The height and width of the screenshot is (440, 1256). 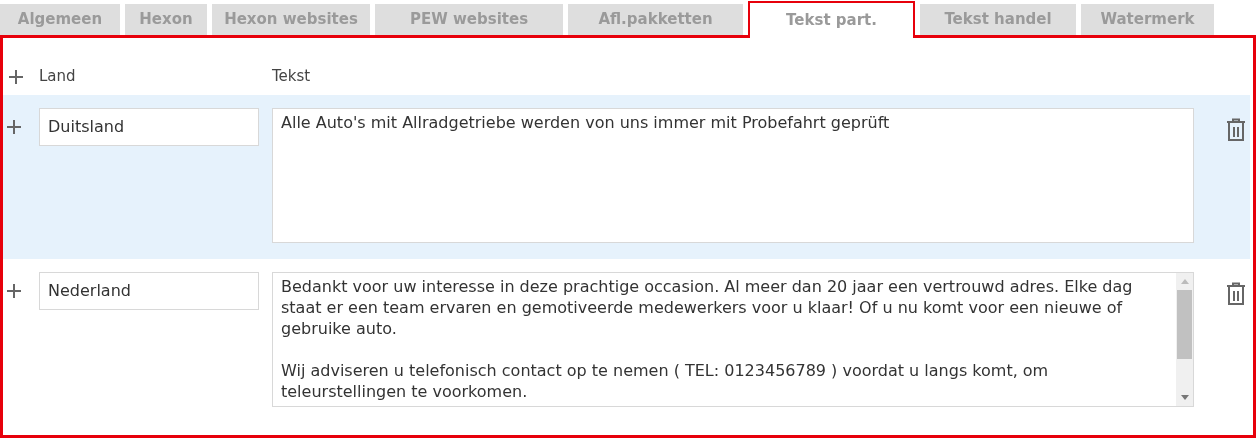 I want to click on scroll-down-icon, so click(x=1184, y=397).